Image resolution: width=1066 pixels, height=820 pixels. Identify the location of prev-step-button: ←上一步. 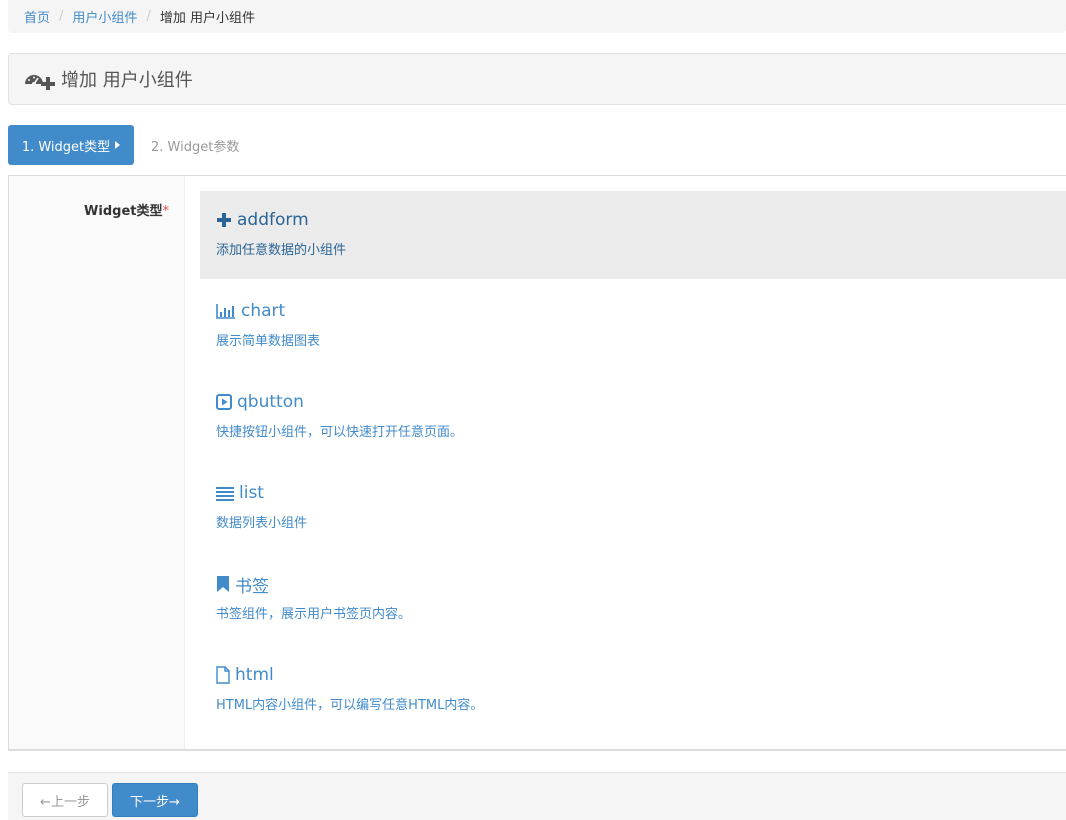
(65, 800).